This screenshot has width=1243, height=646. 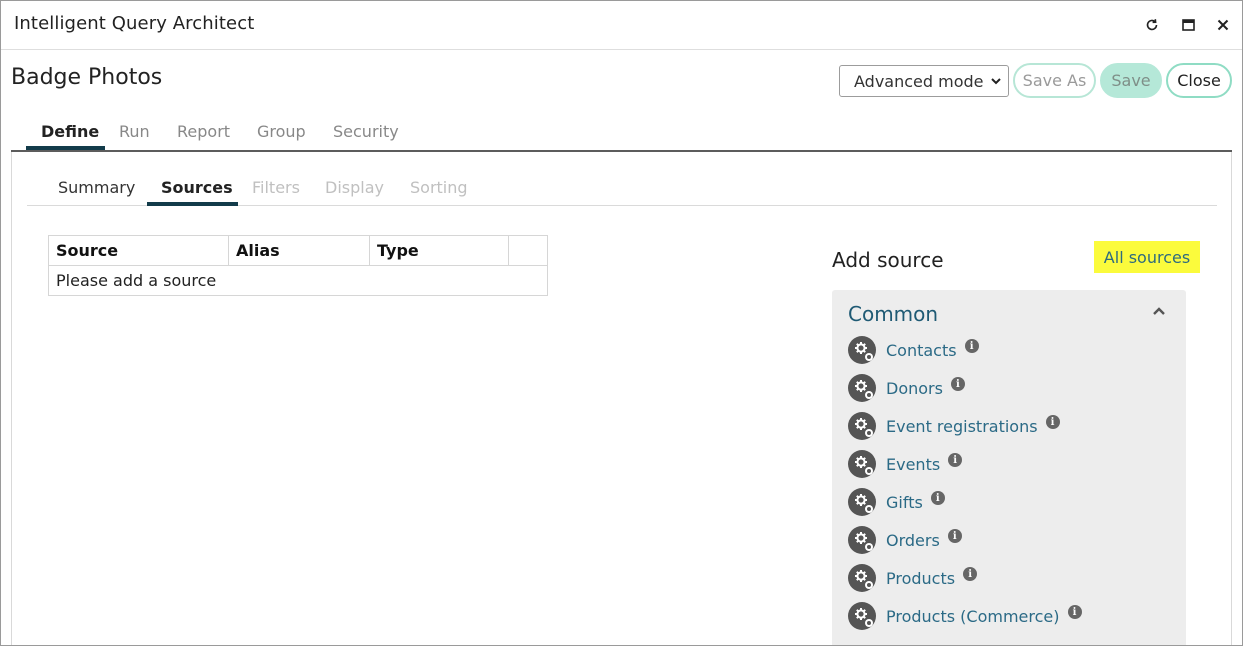 What do you see at coordinates (439, 187) in the screenshot?
I see `subtab-sorting: Sorting` at bounding box center [439, 187].